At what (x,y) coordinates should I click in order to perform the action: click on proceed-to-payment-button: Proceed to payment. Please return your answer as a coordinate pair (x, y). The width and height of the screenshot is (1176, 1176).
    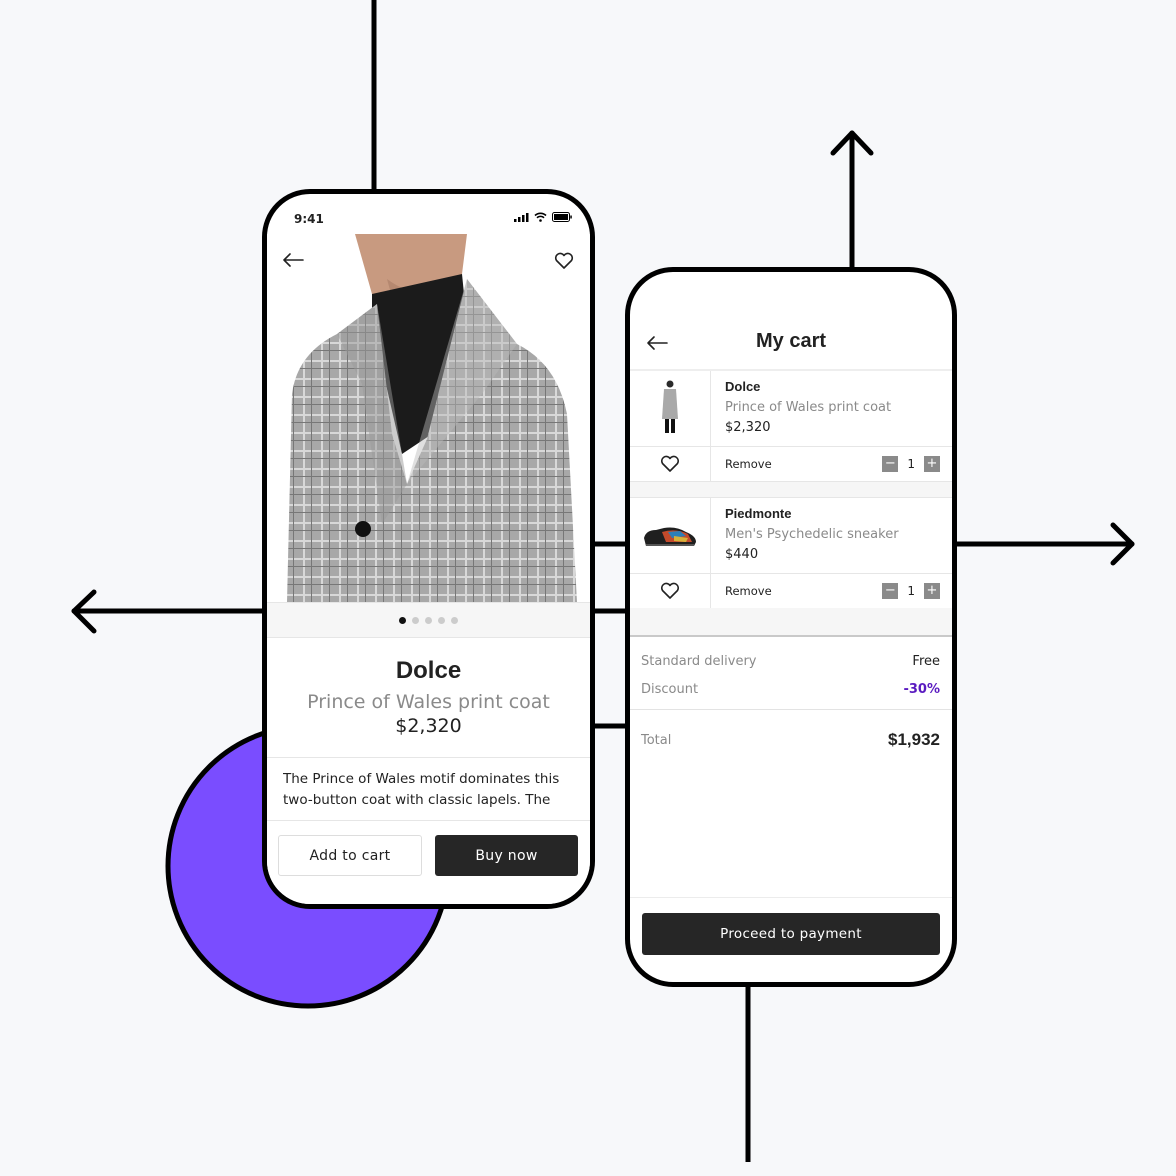
    Looking at the image, I should click on (791, 934).